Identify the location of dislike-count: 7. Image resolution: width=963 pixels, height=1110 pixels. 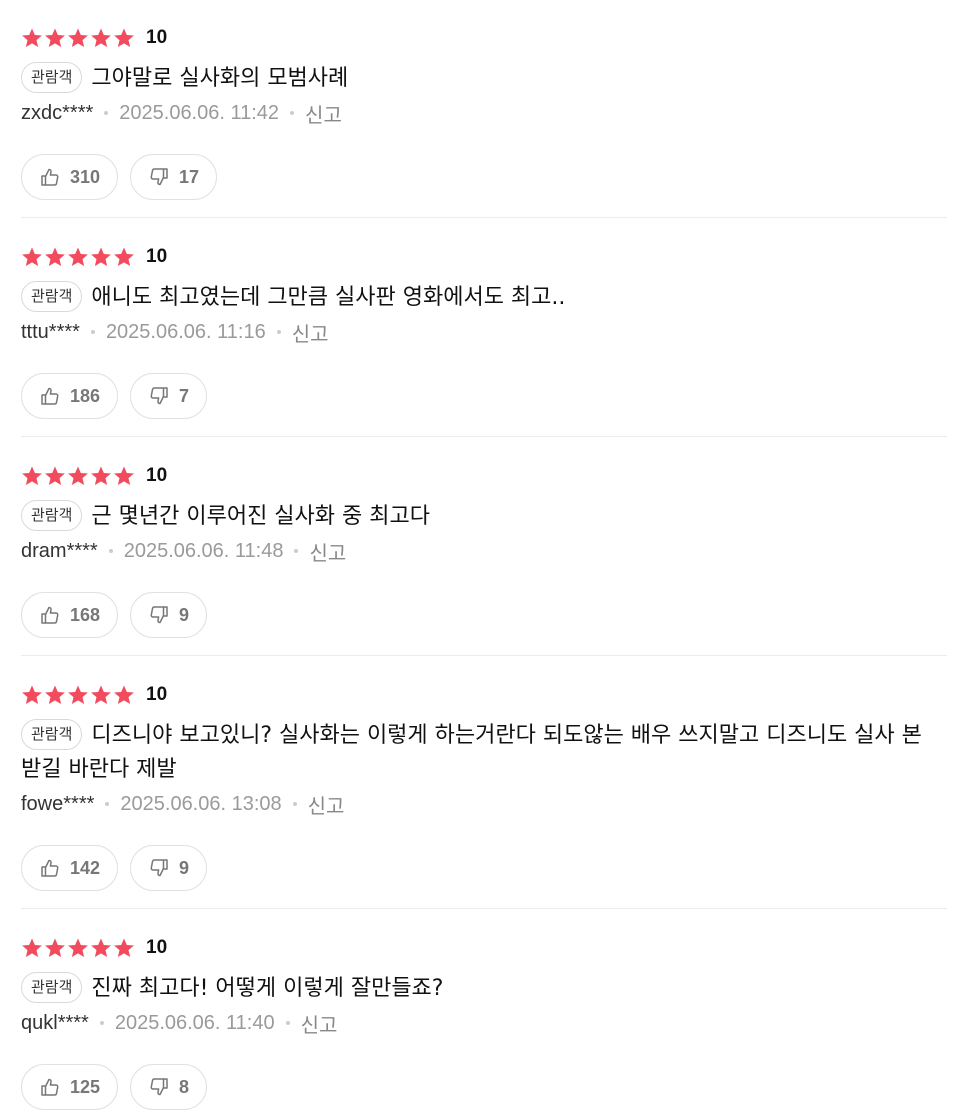
(184, 395).